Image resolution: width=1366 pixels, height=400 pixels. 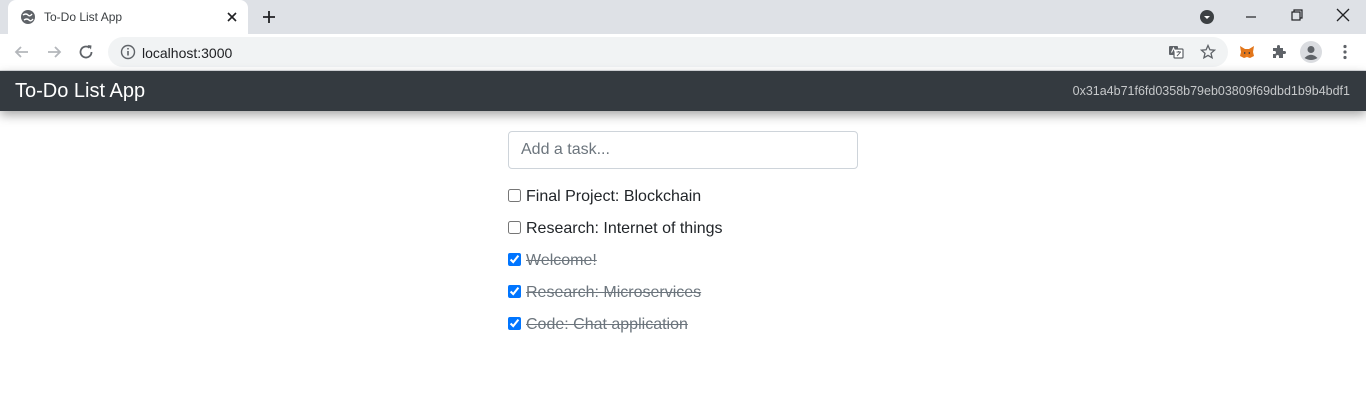 I want to click on task-label: Code: Chat application, so click(x=607, y=324).